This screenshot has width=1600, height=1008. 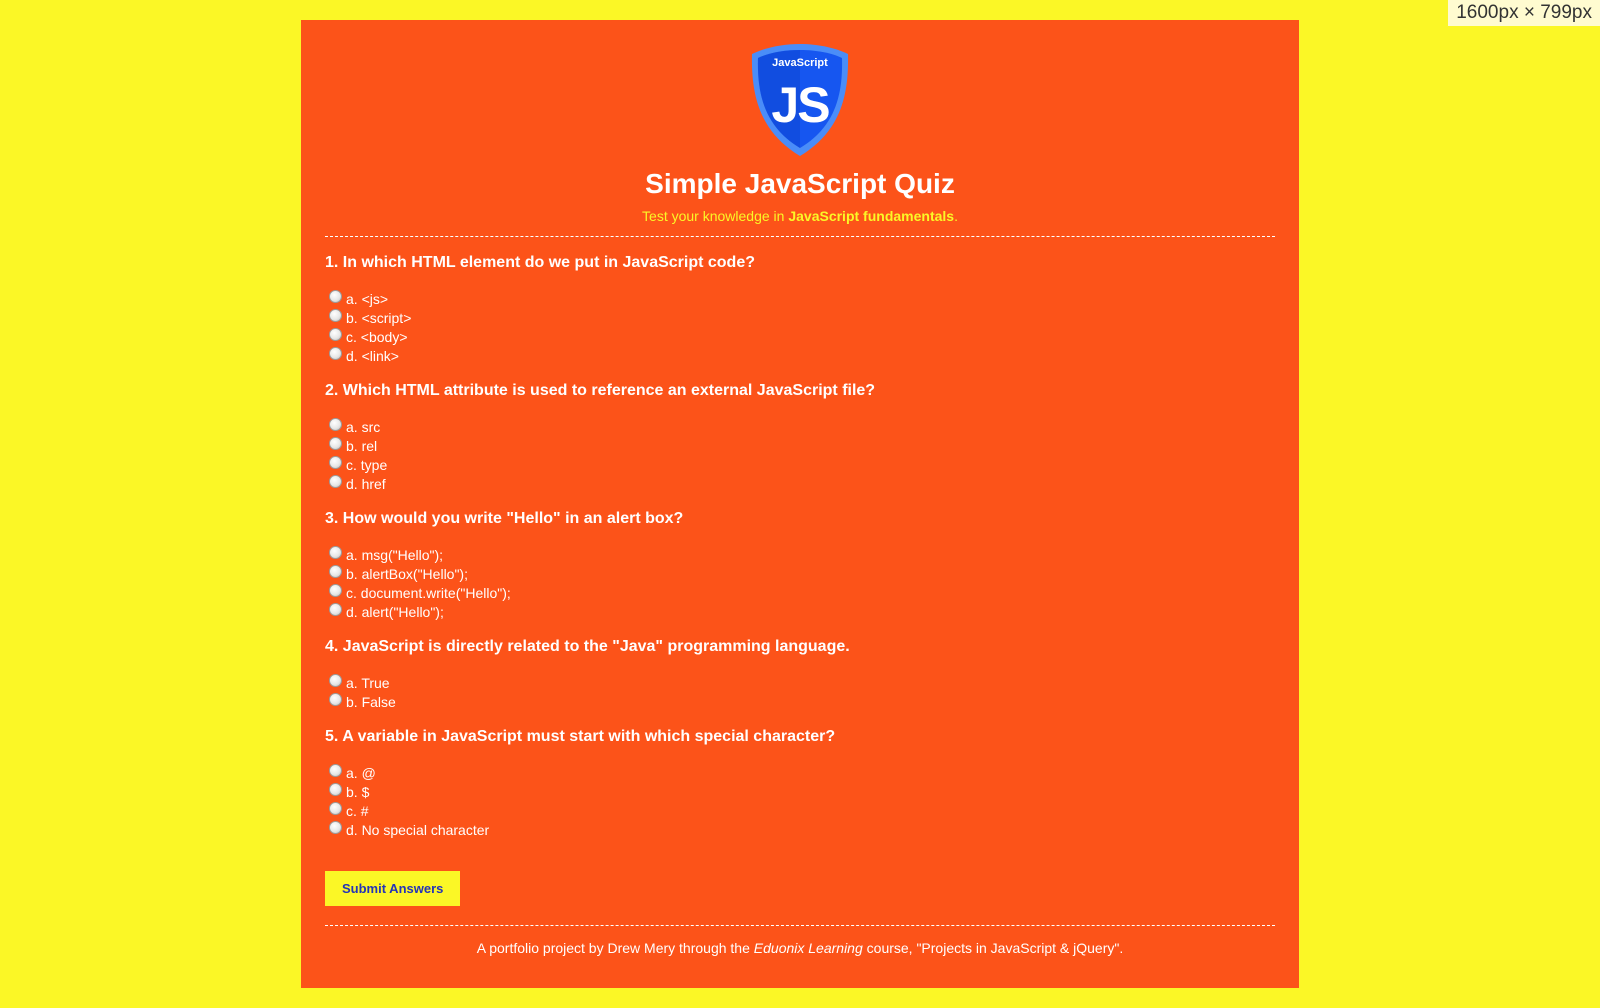 What do you see at coordinates (802, 611) in the screenshot?
I see `answer-option: d. alert("Hello");` at bounding box center [802, 611].